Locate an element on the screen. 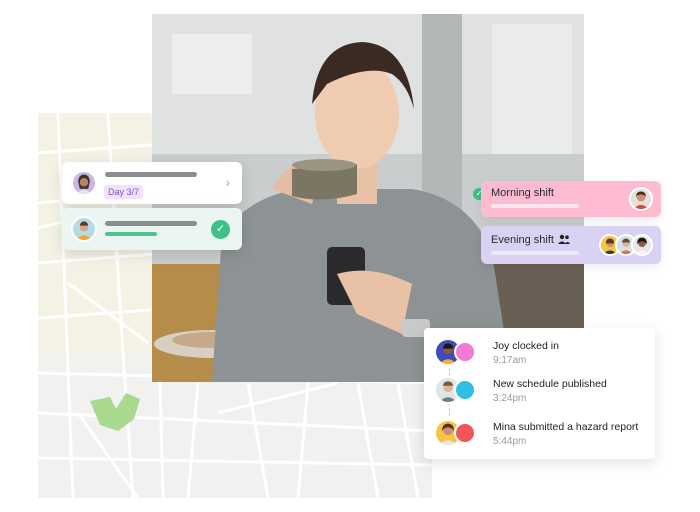 This screenshot has height=512, width=700. activity-title: Joy clocked in is located at coordinates (526, 346).